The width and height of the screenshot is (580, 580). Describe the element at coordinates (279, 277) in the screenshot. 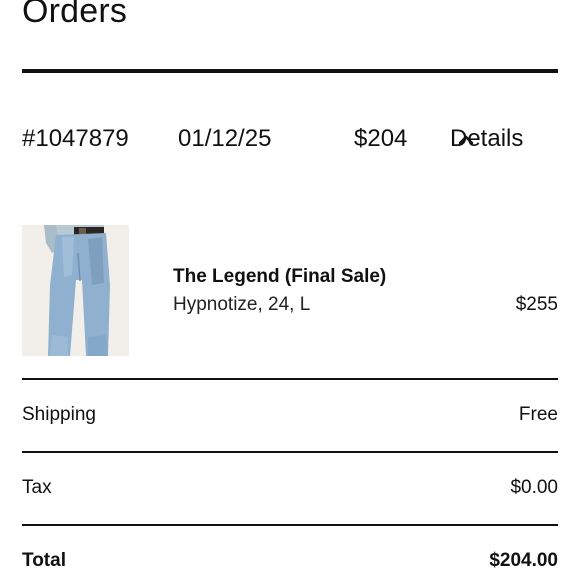

I see `product-name: The Legend (Final Sale)` at that location.